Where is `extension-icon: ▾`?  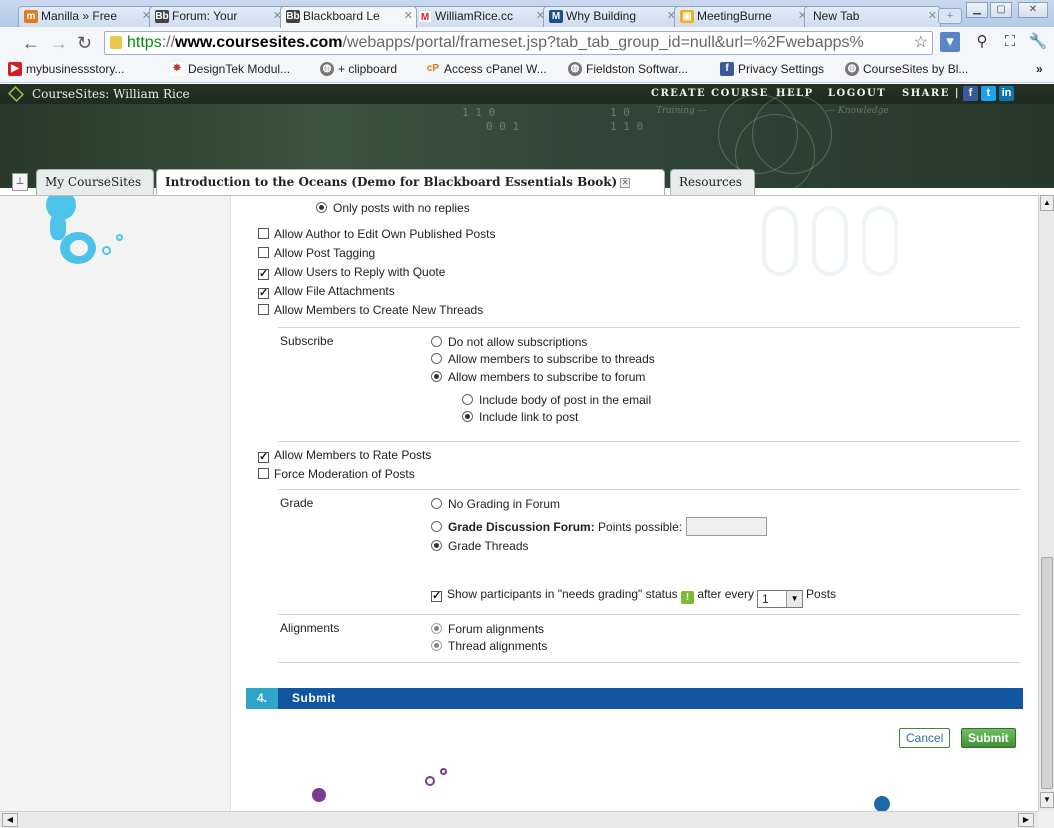
extension-icon: ▾ is located at coordinates (950, 42).